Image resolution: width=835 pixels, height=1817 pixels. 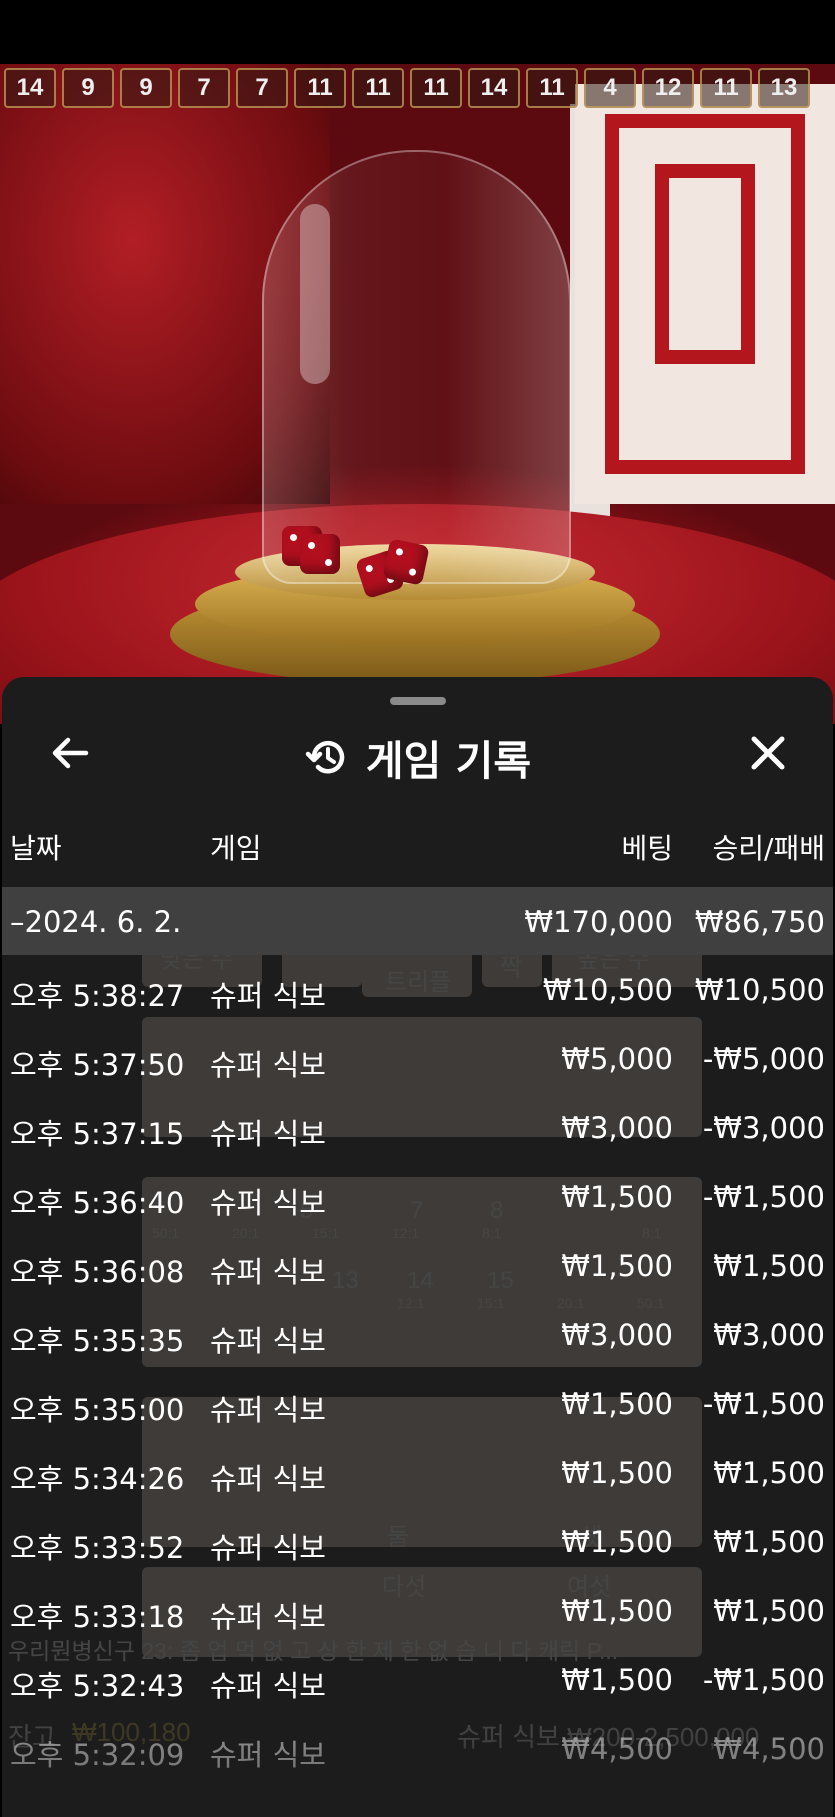 What do you see at coordinates (759, 990) in the screenshot?
I see `row-result: ₩10,500` at bounding box center [759, 990].